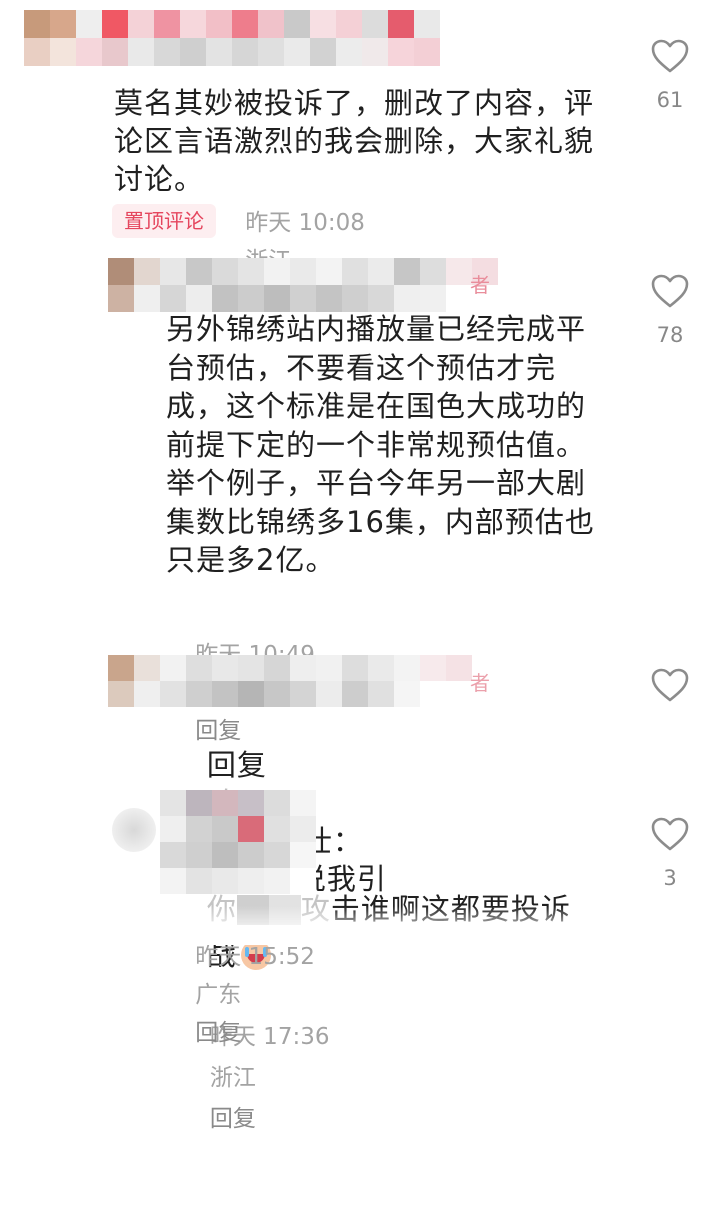  What do you see at coordinates (360, 925) in the screenshot?
I see `bottom-fade` at bounding box center [360, 925].